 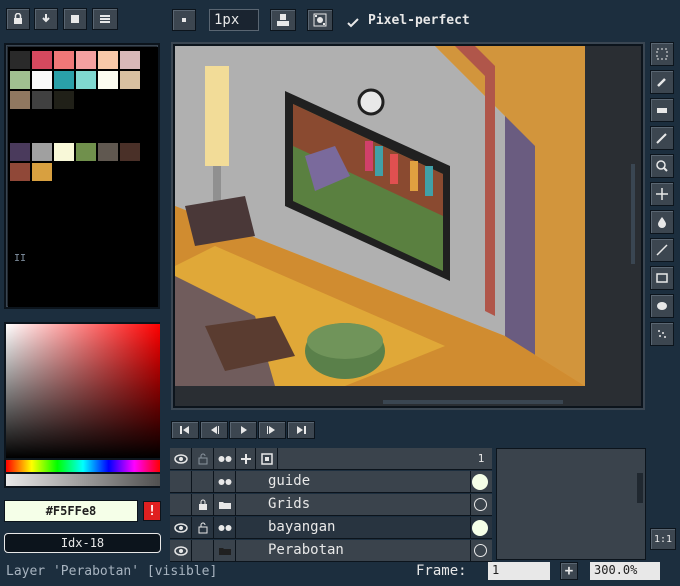 What do you see at coordinates (640, 488) in the screenshot?
I see `cels-scrollbar` at bounding box center [640, 488].